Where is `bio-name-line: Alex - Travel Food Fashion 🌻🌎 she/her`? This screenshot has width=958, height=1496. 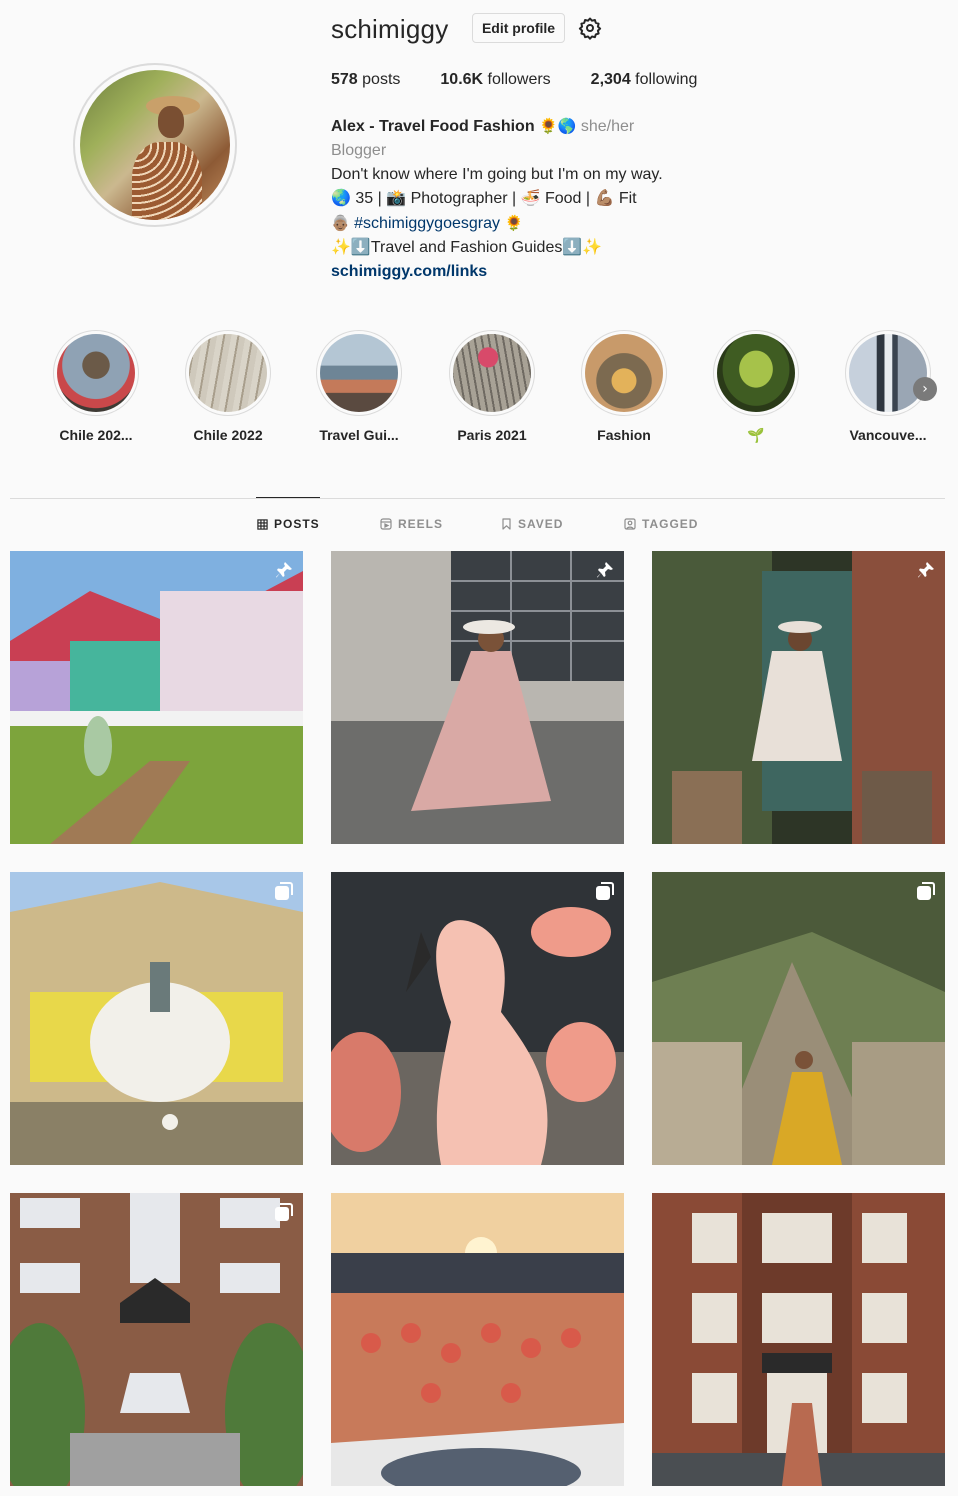
bio-name-line: Alex - Travel Food Fashion 🌻🌎 she/her is located at coordinates (497, 126).